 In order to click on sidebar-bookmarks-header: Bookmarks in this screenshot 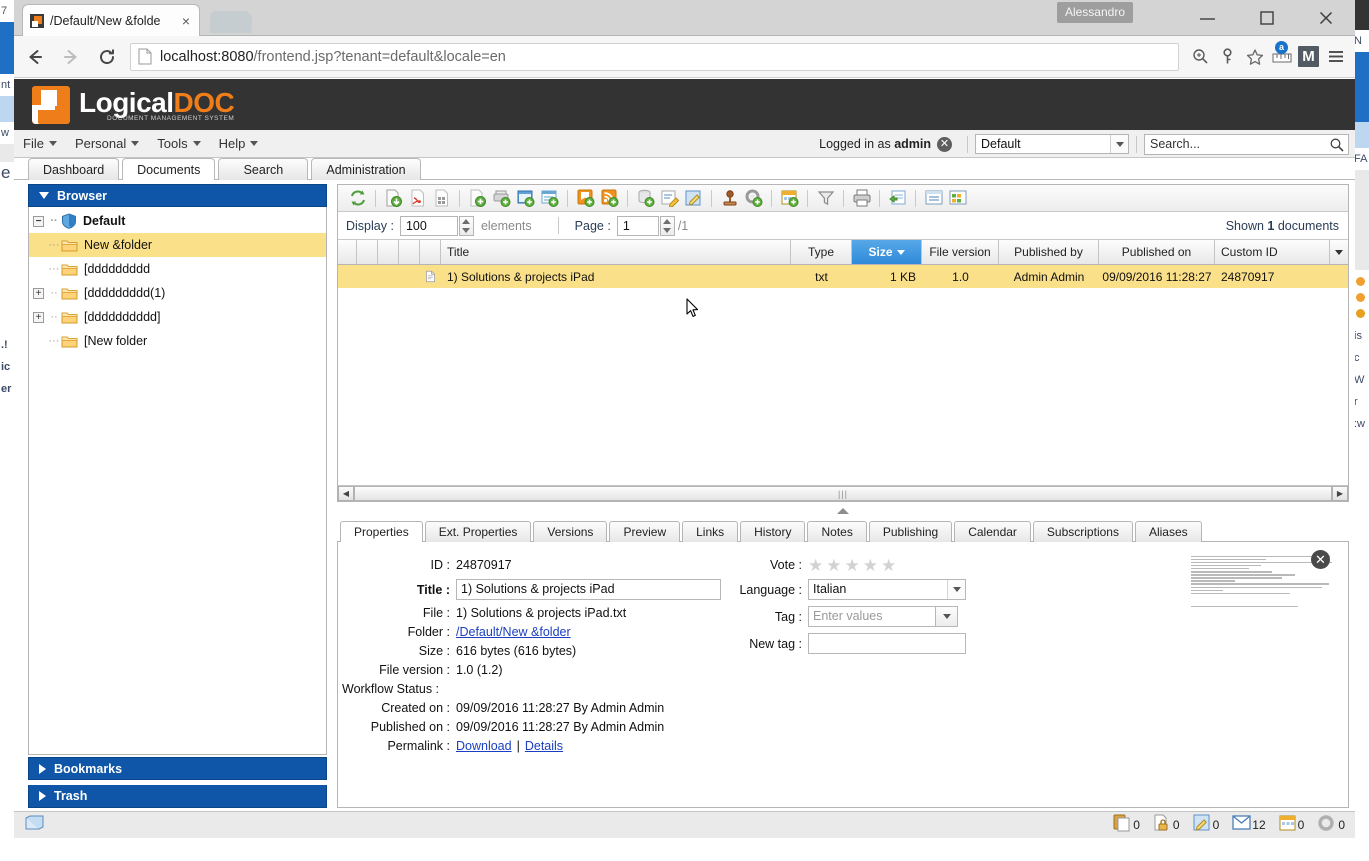, I will do `click(177, 768)`.